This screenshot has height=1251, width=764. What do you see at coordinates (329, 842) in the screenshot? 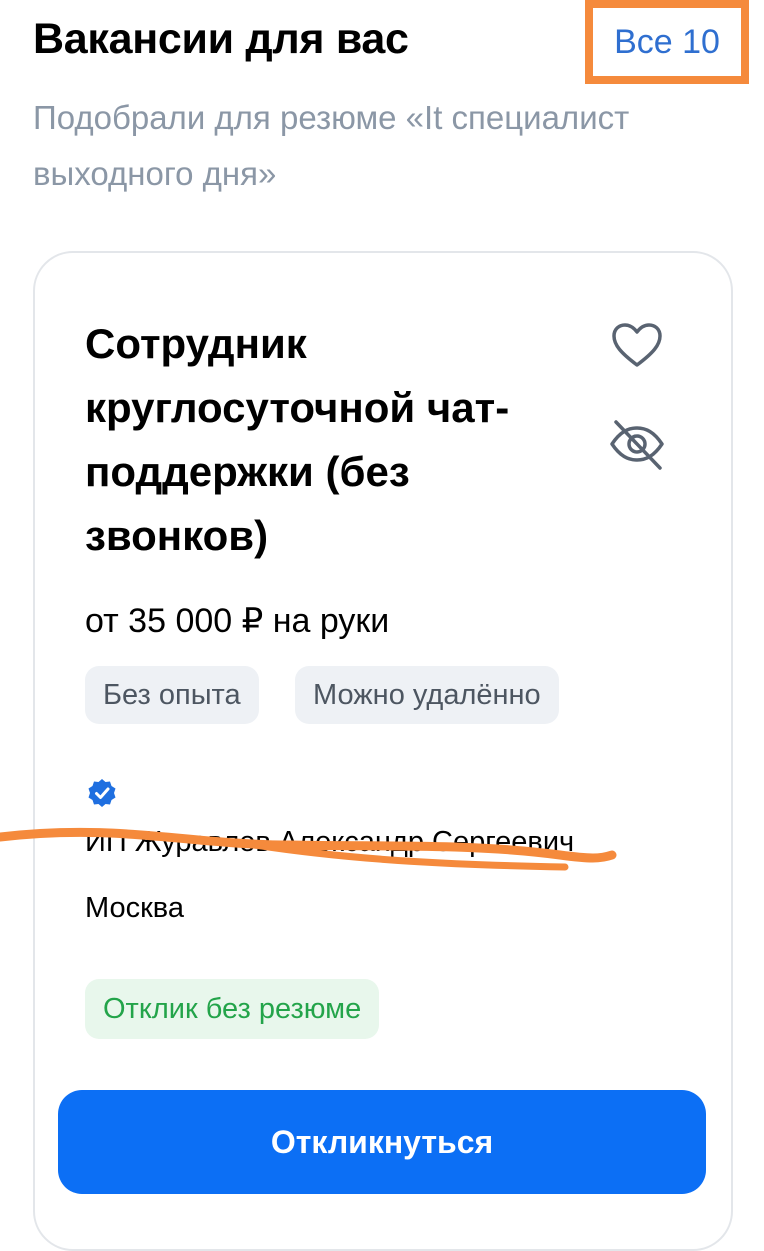
I see `company-name: ИП Журавлев Александр Сергеевич` at bounding box center [329, 842].